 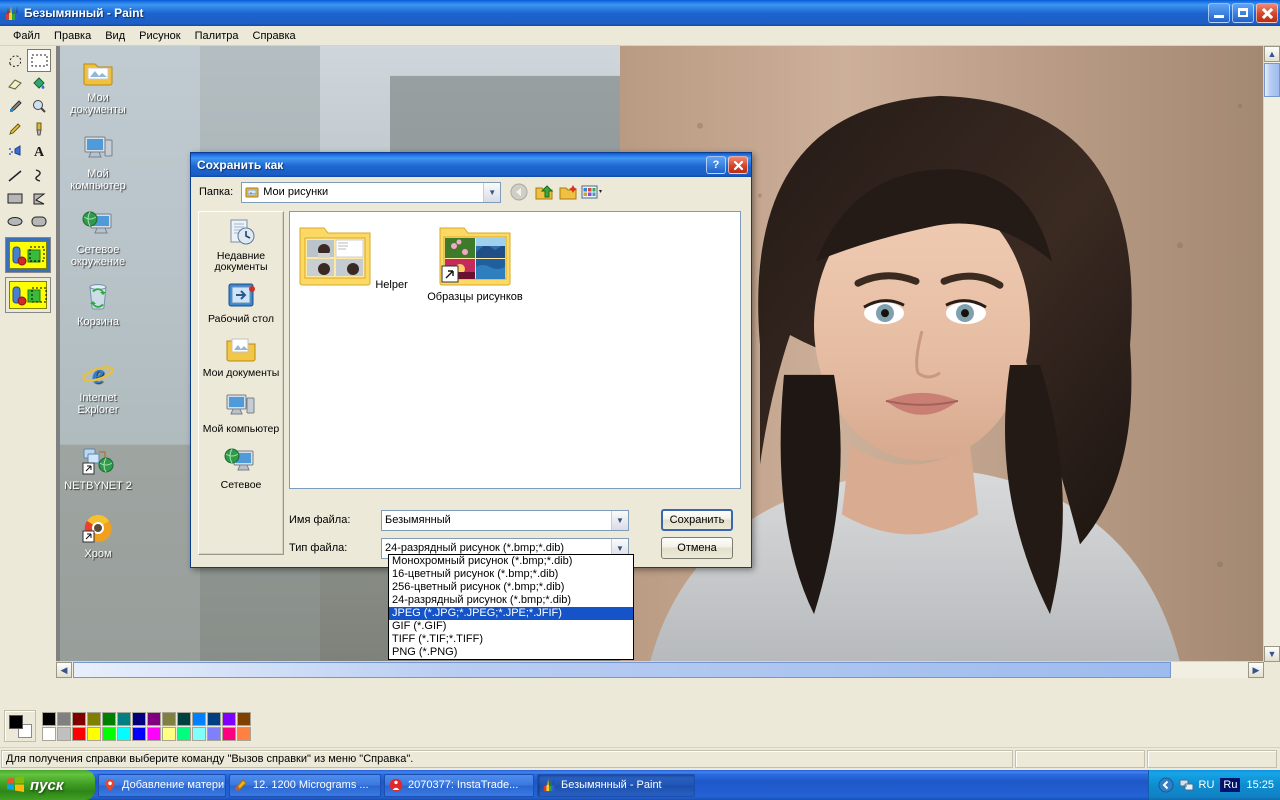 What do you see at coordinates (26, 36) in the screenshot?
I see `menu-file: Файл` at bounding box center [26, 36].